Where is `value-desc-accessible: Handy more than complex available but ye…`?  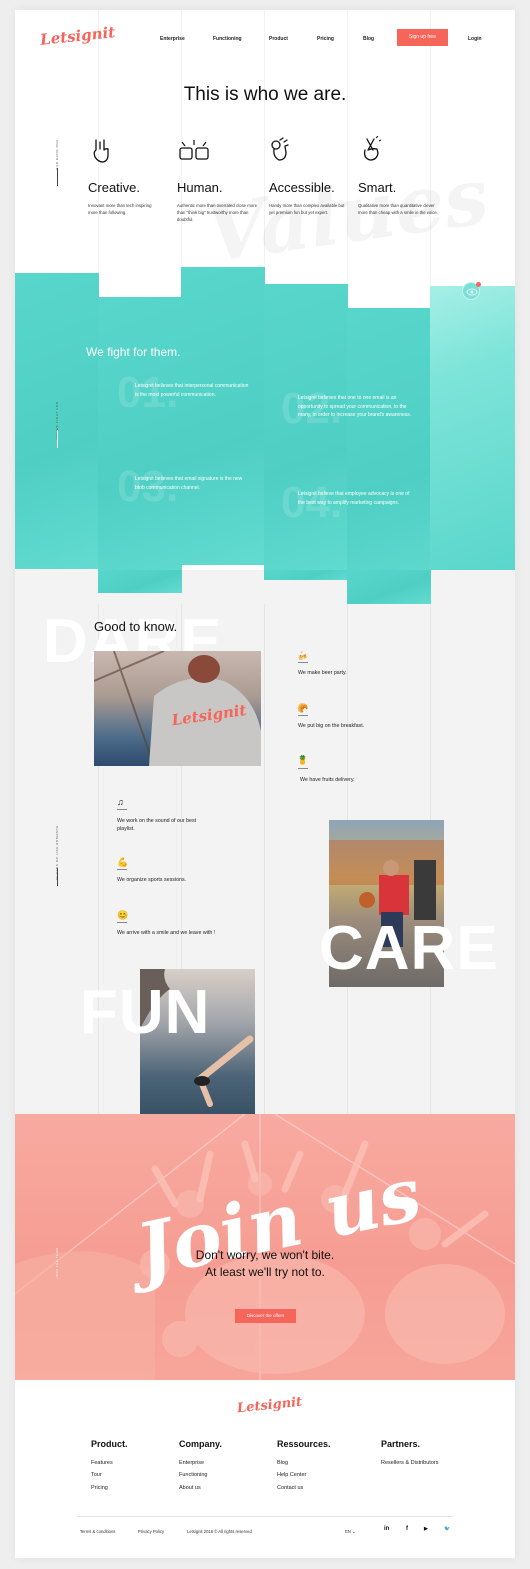 value-desc-accessible: Handy more than complex available but ye… is located at coordinates (307, 209).